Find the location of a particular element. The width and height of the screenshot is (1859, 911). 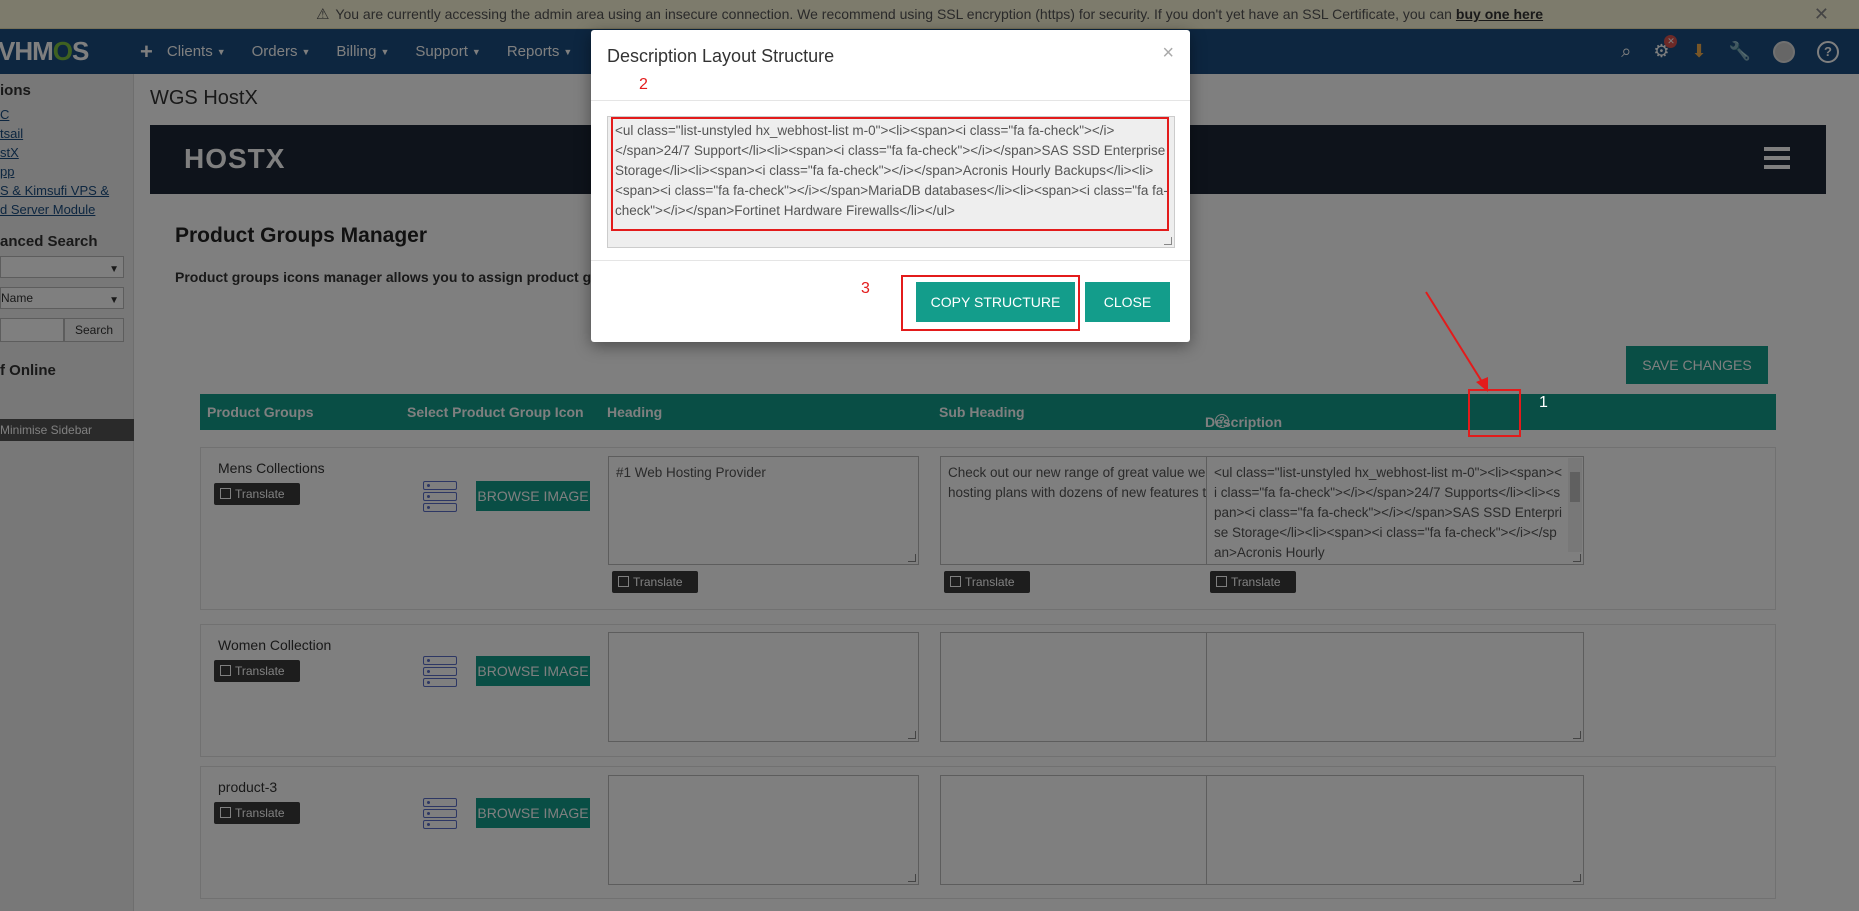

copy-structure-button: COPY STRUCTURE is located at coordinates (995, 302).